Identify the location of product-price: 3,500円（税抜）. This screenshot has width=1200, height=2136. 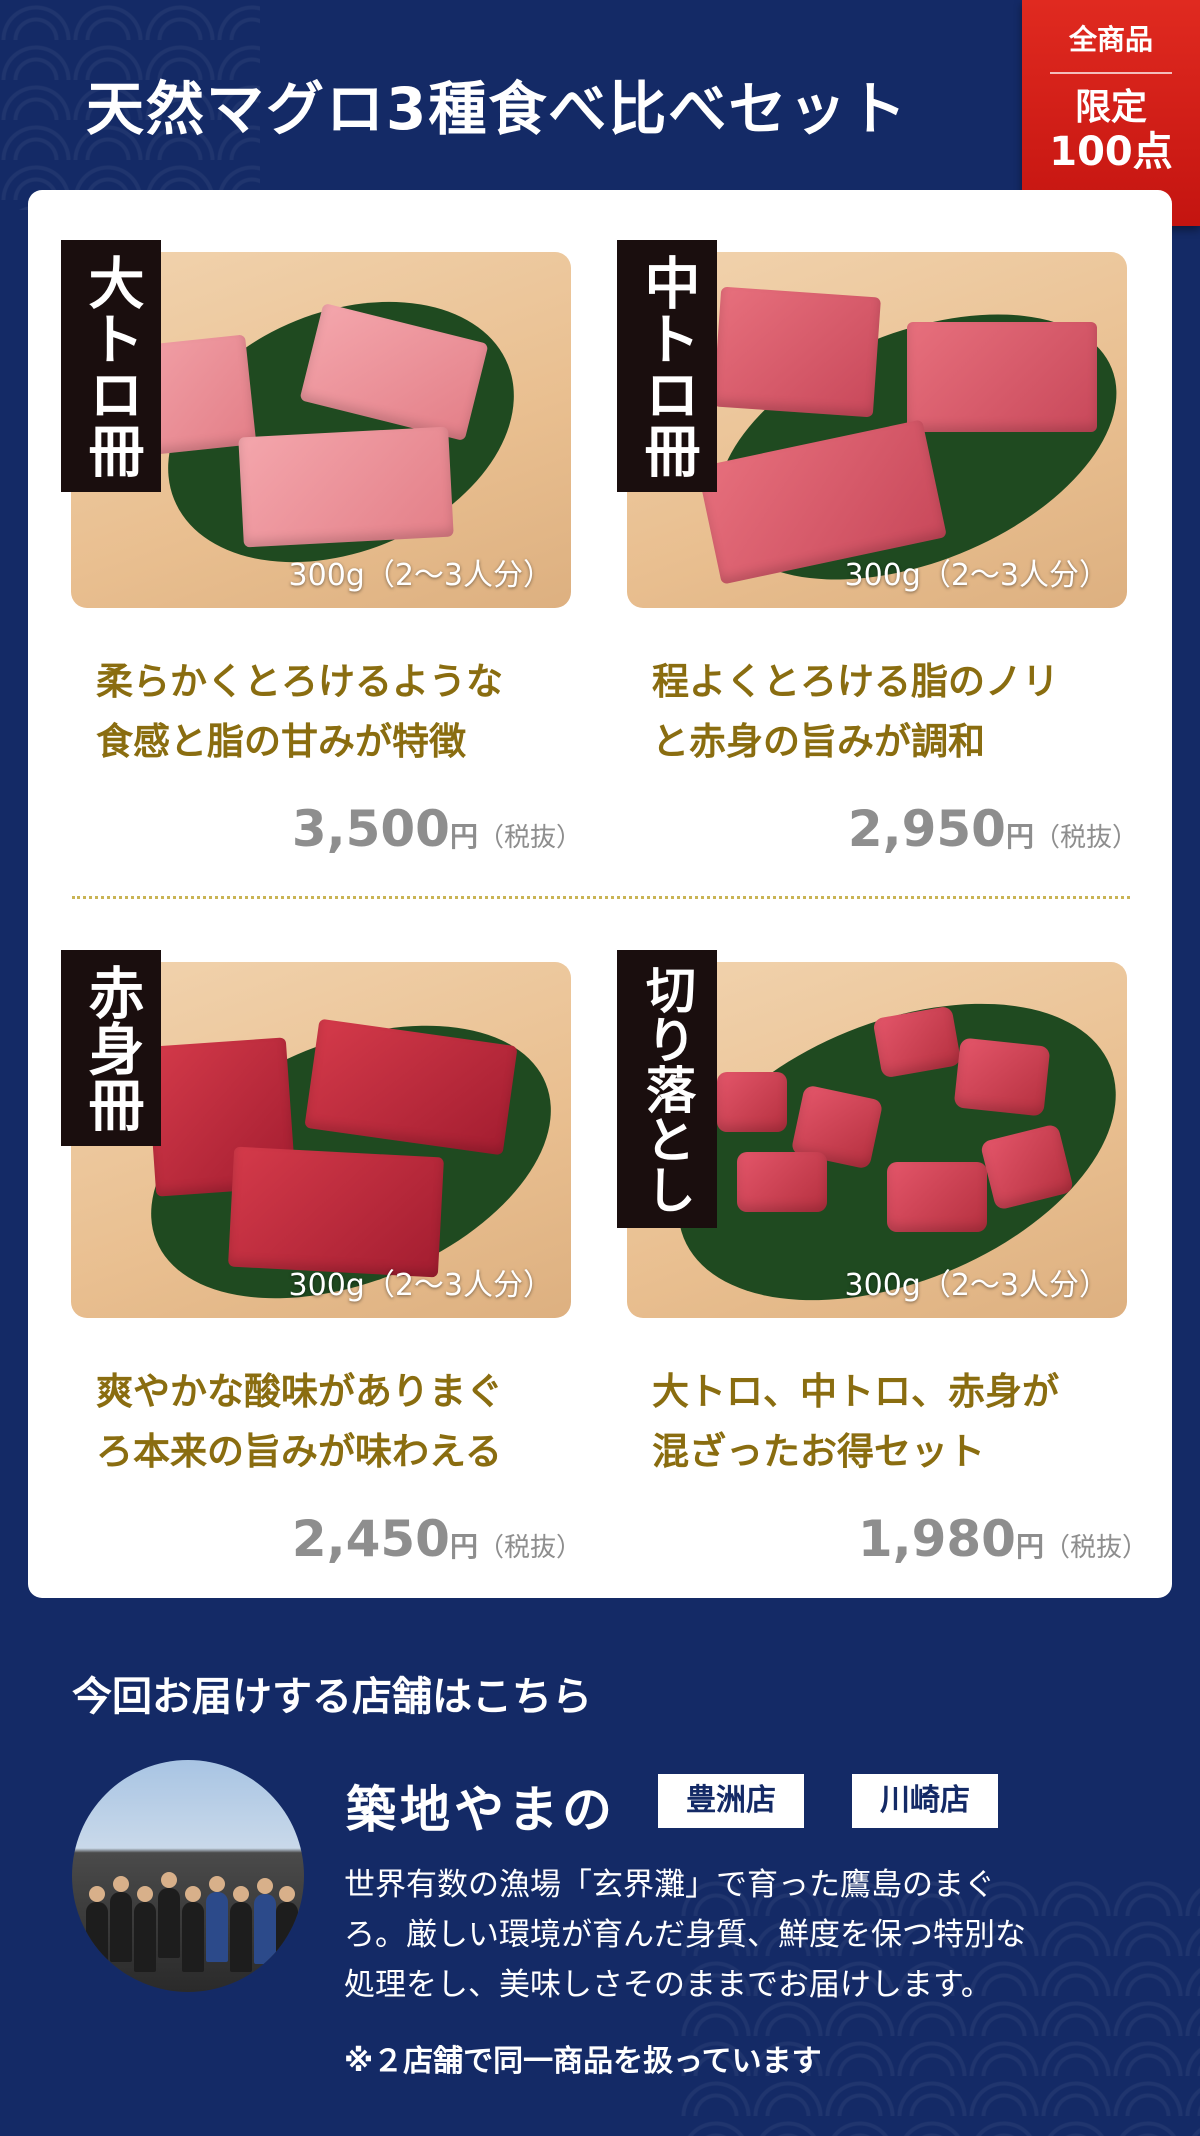
(437, 829).